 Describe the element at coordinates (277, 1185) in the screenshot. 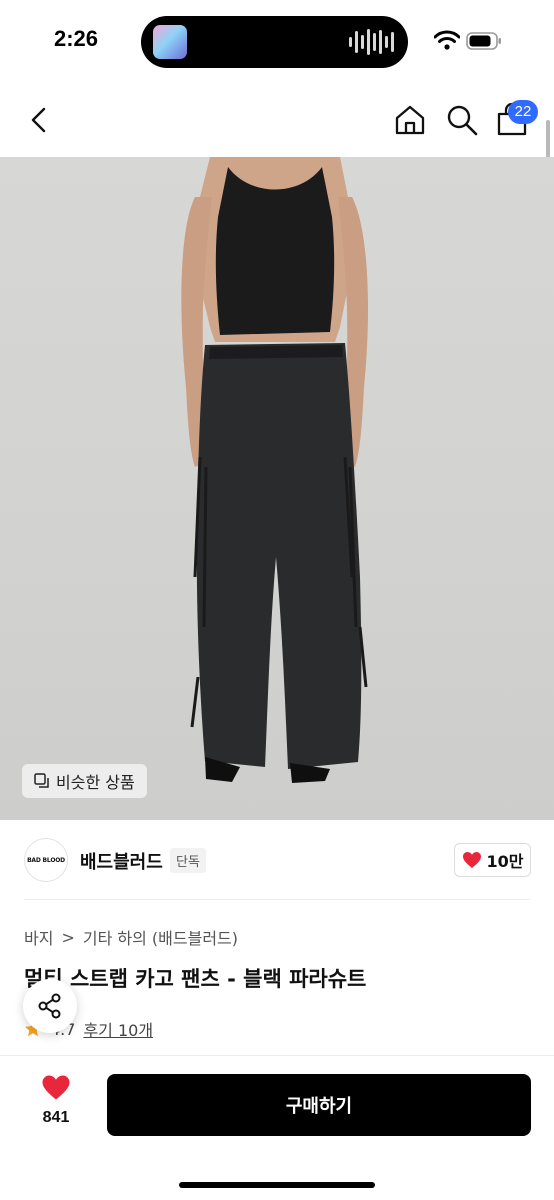

I see `home-indicator` at that location.